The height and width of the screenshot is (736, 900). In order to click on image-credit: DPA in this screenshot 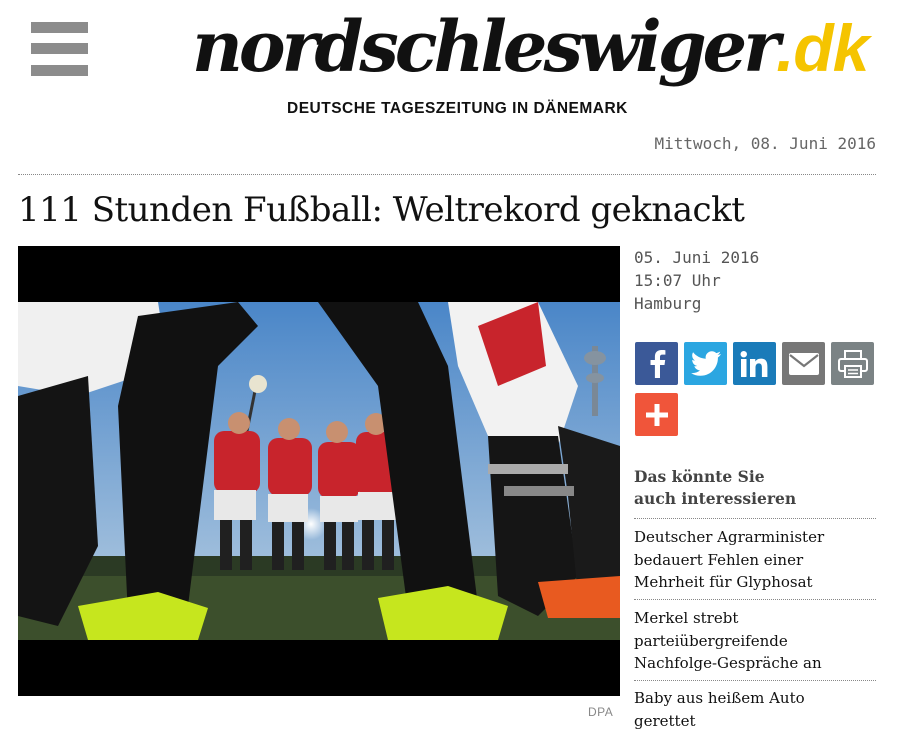, I will do `click(601, 712)`.